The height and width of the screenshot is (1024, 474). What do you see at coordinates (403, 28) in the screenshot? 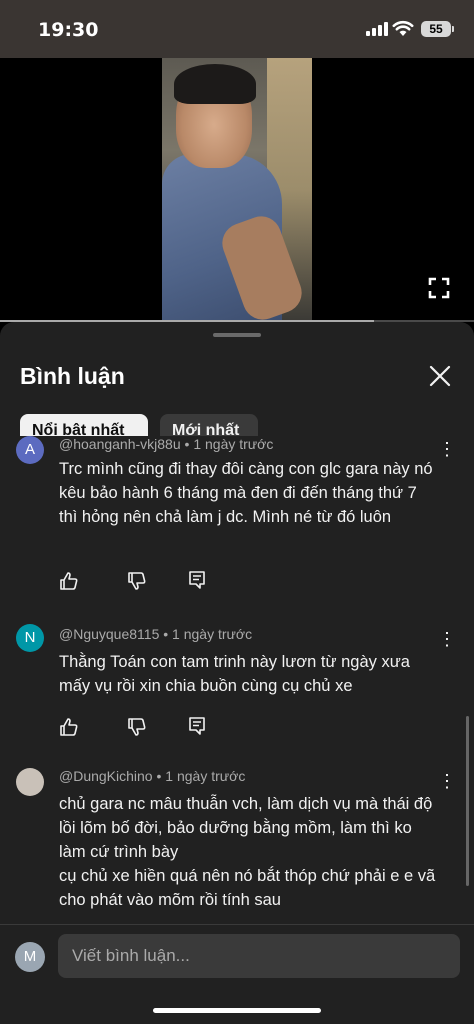
I see `wifi-icon` at bounding box center [403, 28].